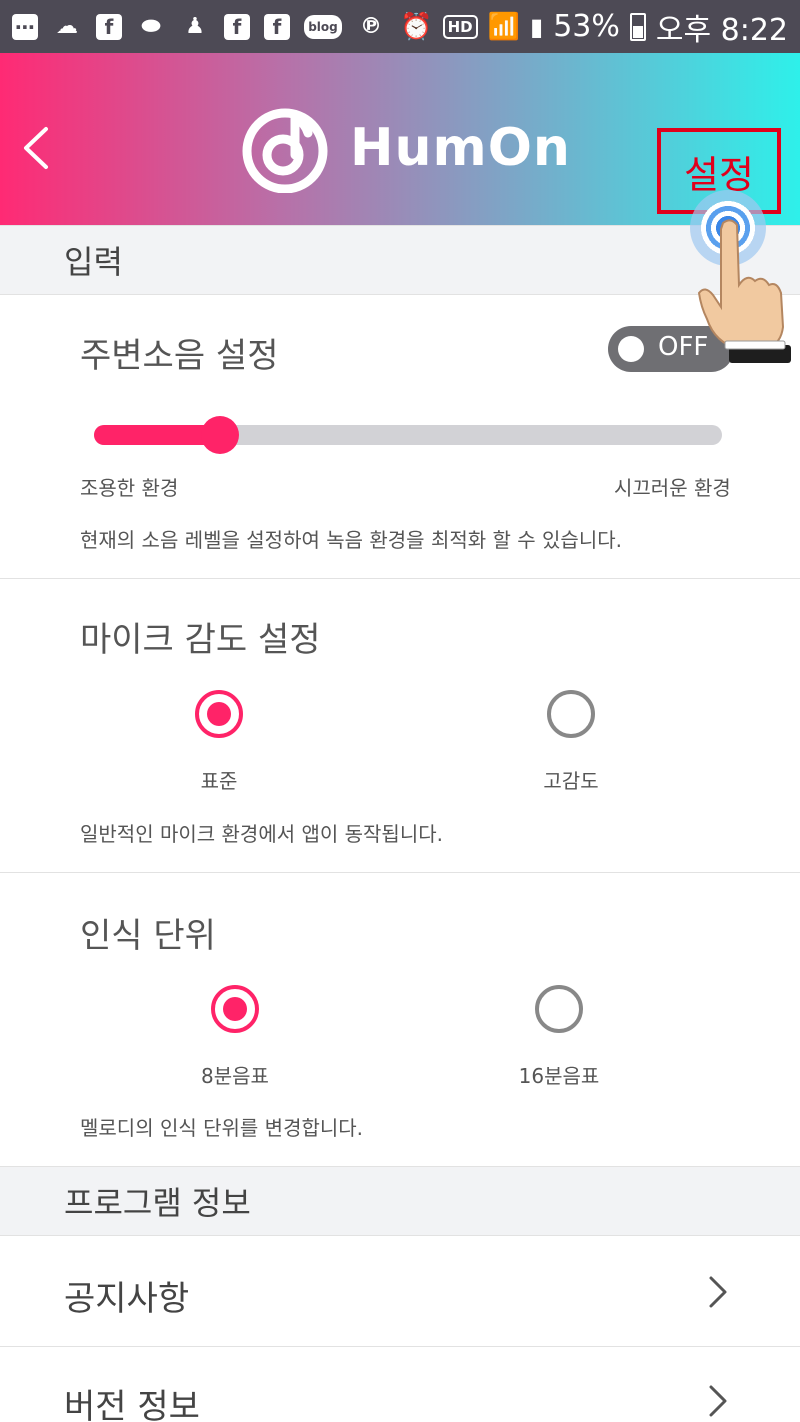  Describe the element at coordinates (93, 262) in the screenshot. I see `section-title: 입력` at that location.